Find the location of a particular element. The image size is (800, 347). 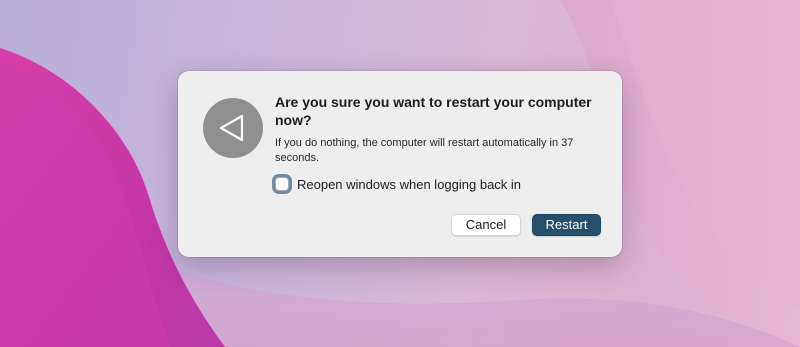

reopen-windows-option: Reopen windows when logging back in is located at coordinates (396, 184).